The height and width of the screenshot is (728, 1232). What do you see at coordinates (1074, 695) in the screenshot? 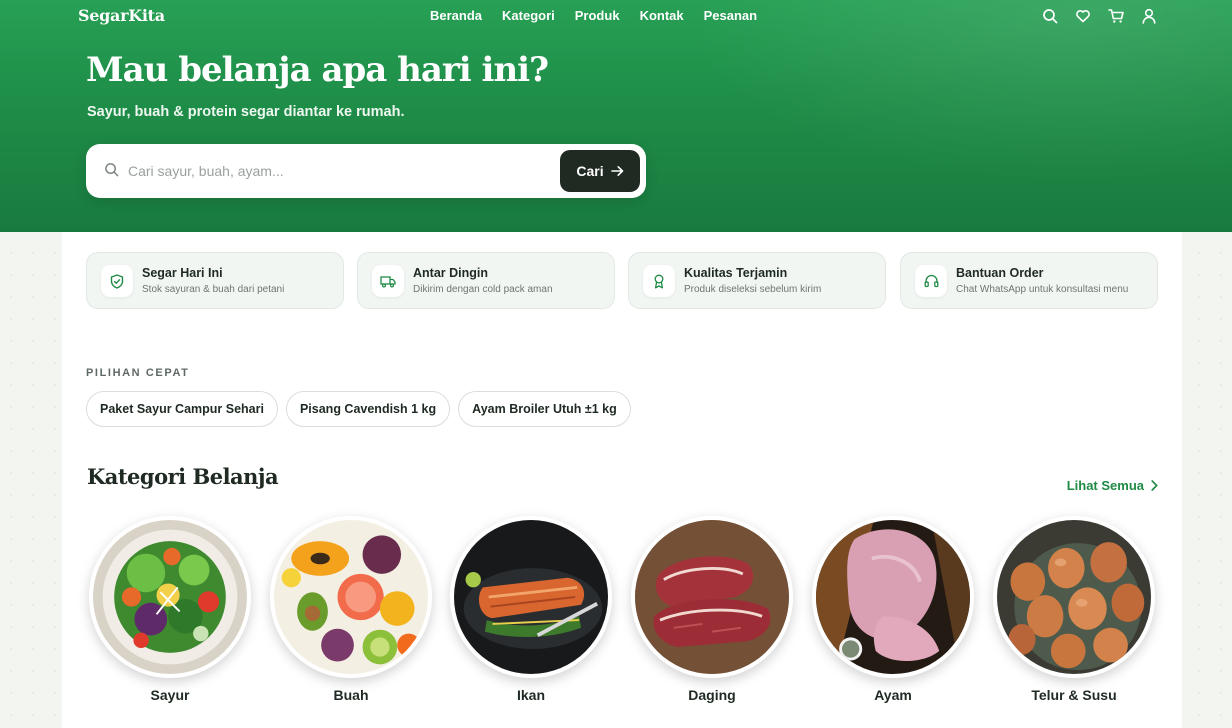
I see `category-label: Telur & Susu` at bounding box center [1074, 695].